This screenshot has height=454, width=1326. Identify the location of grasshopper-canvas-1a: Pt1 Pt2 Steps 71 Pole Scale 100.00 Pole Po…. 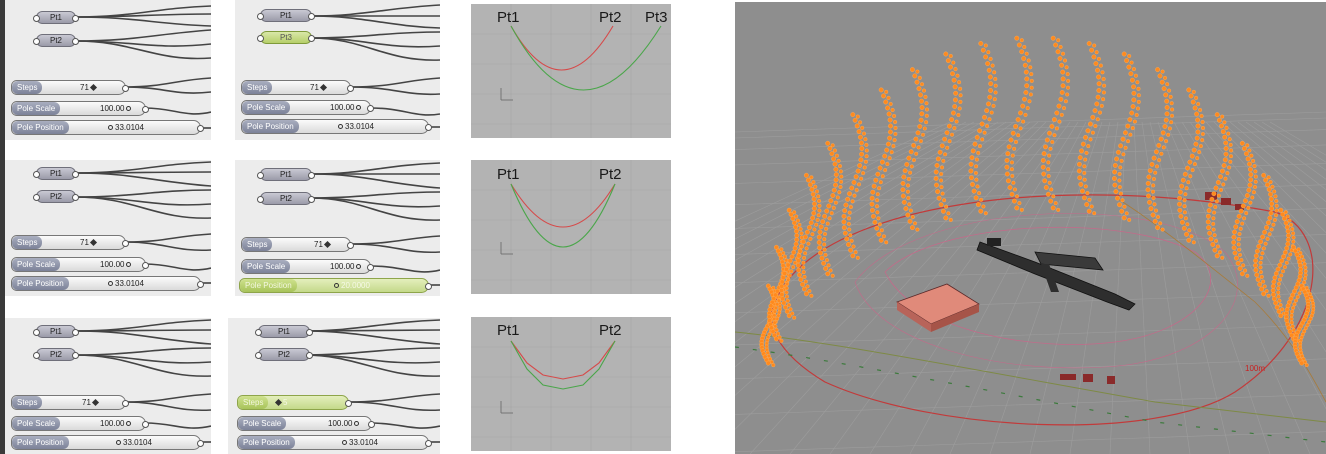
(108, 70).